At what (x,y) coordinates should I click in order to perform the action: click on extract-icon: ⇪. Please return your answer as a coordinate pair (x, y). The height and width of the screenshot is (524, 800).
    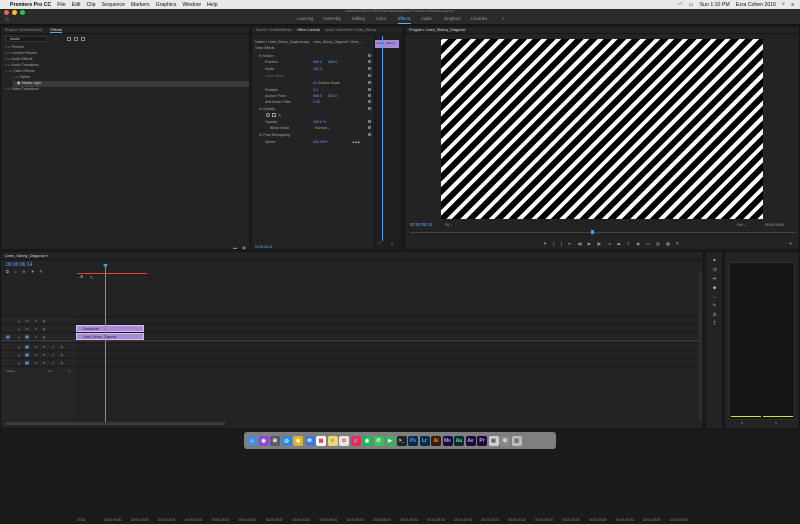
    Looking at the image, I should click on (629, 243).